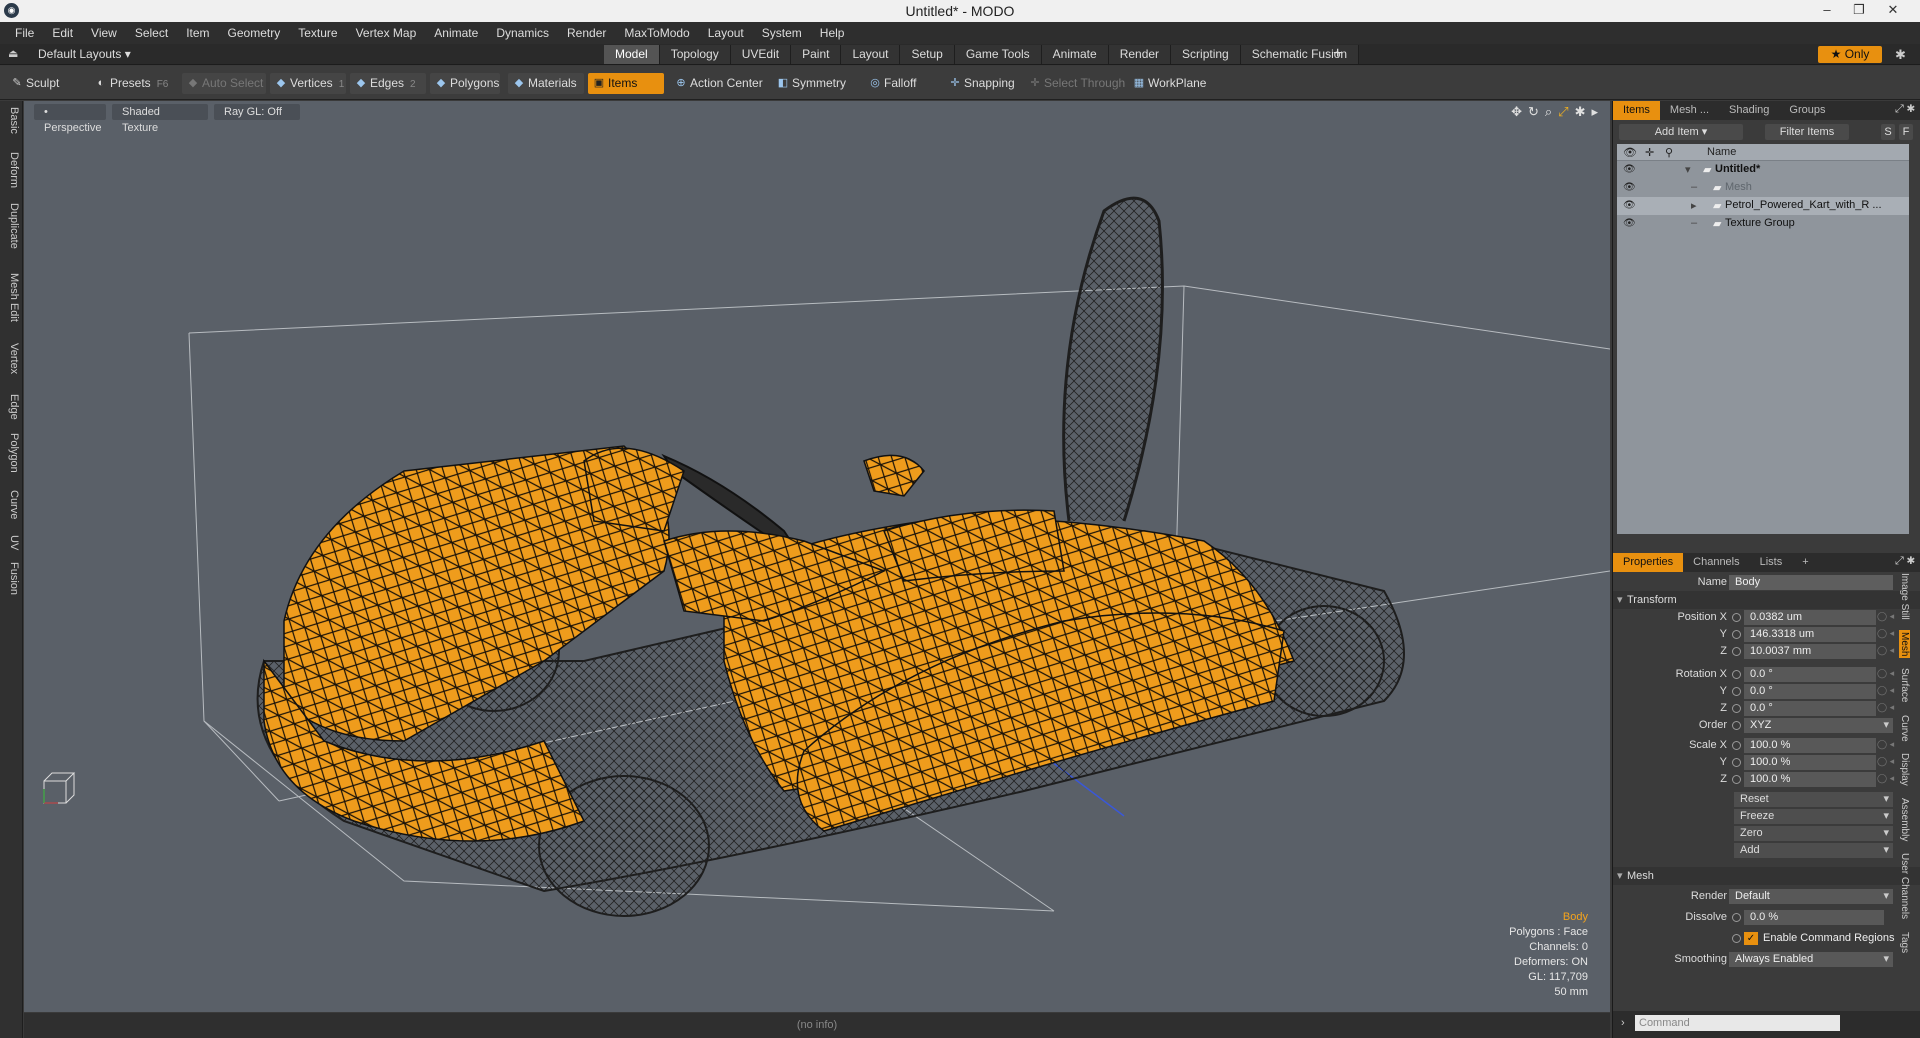 Image resolution: width=1920 pixels, height=1038 pixels. I want to click on layout-home-icon: ⏏, so click(15, 54).